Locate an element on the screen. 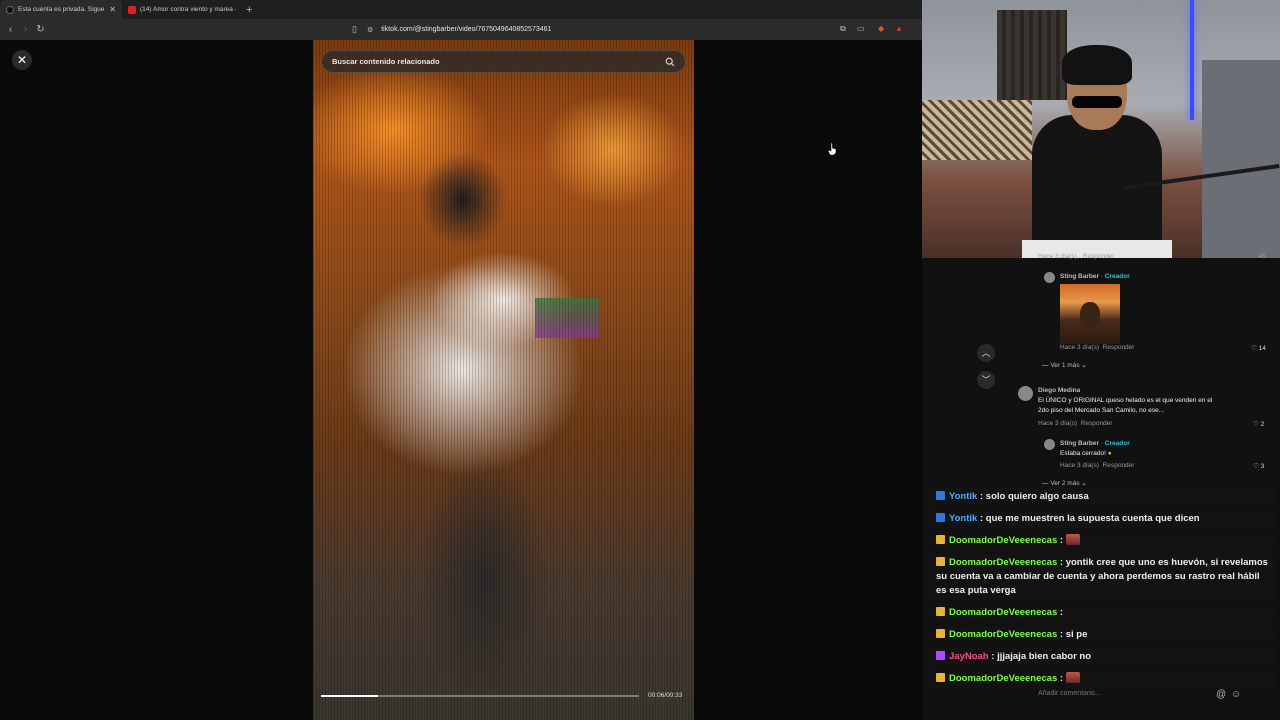  tab-tiktok: Esta cuenta es privada. Sigue ✕ is located at coordinates (61, 9).